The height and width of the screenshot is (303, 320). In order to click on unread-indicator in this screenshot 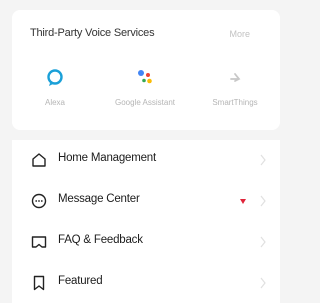, I will do `click(243, 201)`.